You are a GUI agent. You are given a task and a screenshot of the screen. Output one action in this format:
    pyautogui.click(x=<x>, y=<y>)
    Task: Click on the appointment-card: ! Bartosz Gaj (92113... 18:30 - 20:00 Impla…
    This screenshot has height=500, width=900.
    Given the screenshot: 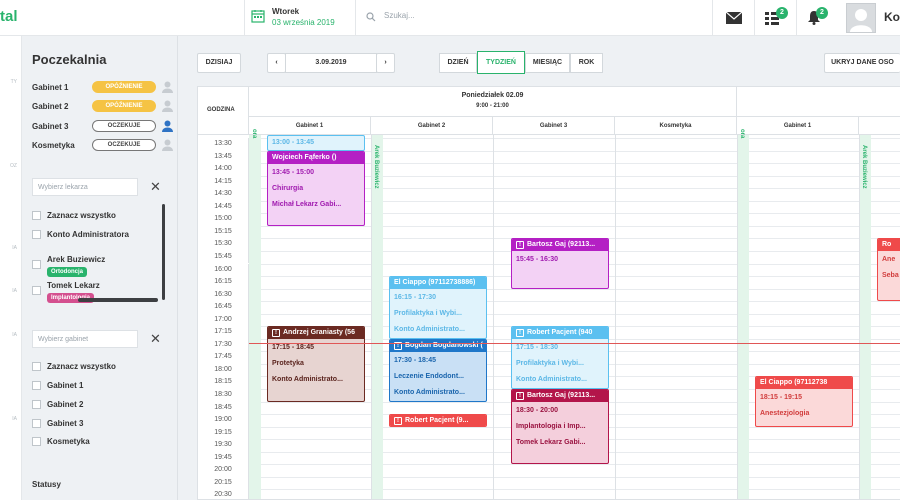 What is the action you would take?
    pyautogui.click(x=560, y=427)
    